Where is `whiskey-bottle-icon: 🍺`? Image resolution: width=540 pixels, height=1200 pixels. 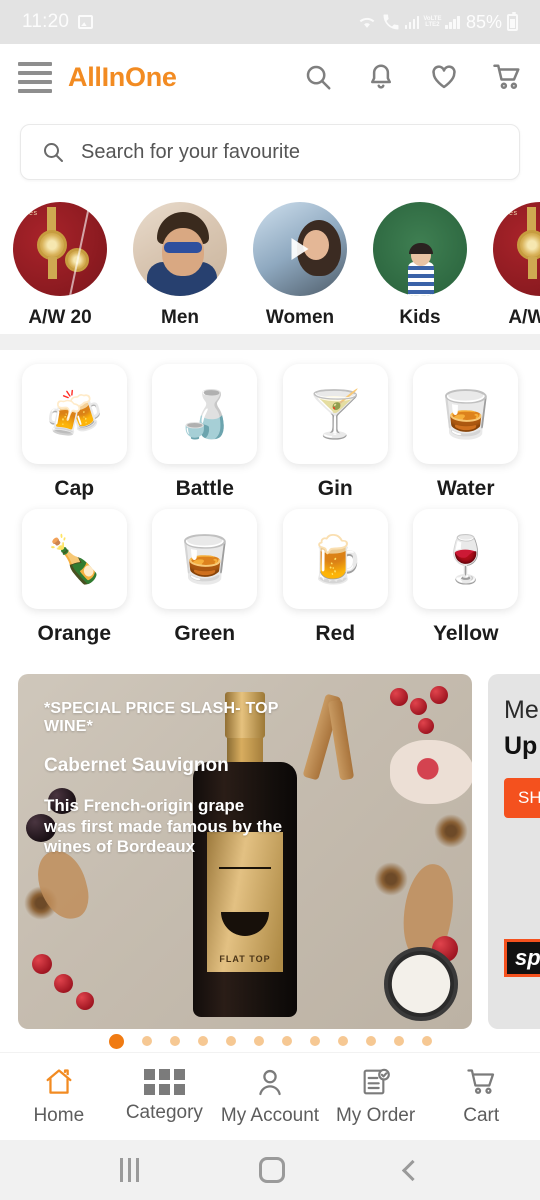 whiskey-bottle-icon: 🍺 is located at coordinates (335, 559).